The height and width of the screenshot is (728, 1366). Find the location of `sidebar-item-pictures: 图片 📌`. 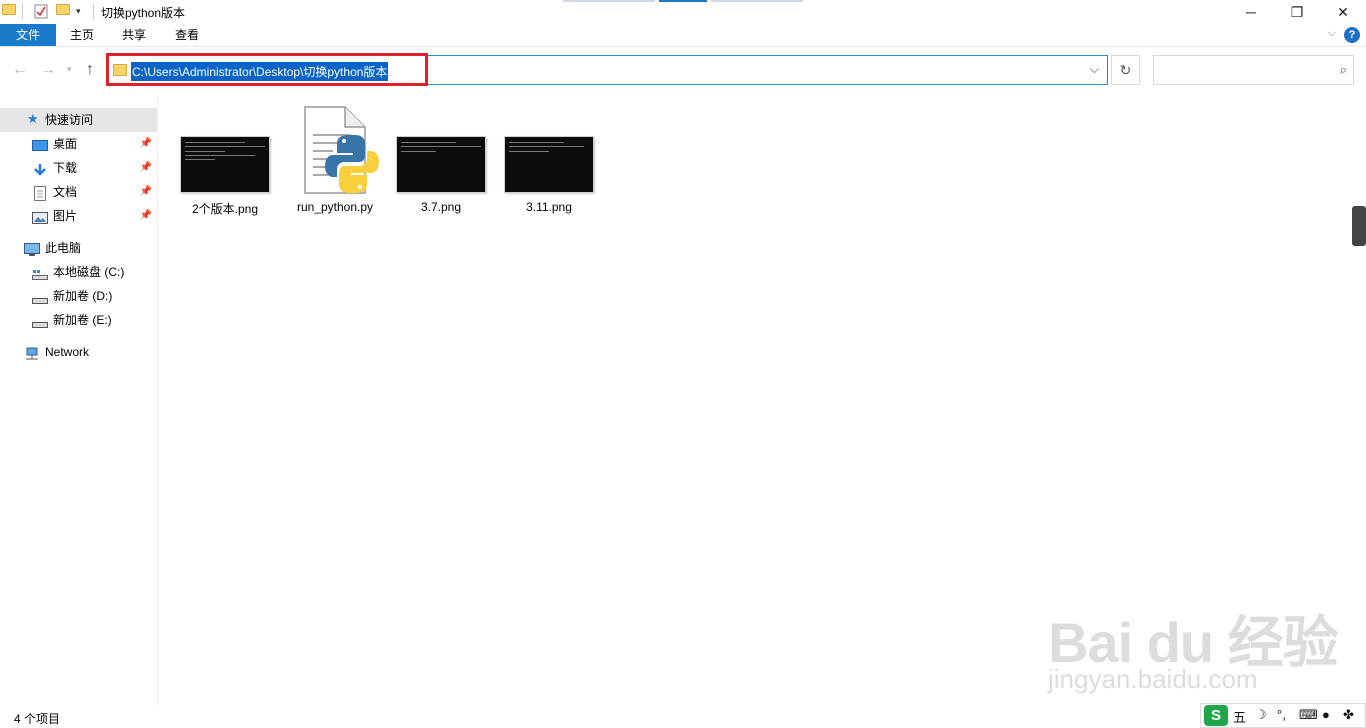

sidebar-item-pictures: 图片 📌 is located at coordinates (78, 216).